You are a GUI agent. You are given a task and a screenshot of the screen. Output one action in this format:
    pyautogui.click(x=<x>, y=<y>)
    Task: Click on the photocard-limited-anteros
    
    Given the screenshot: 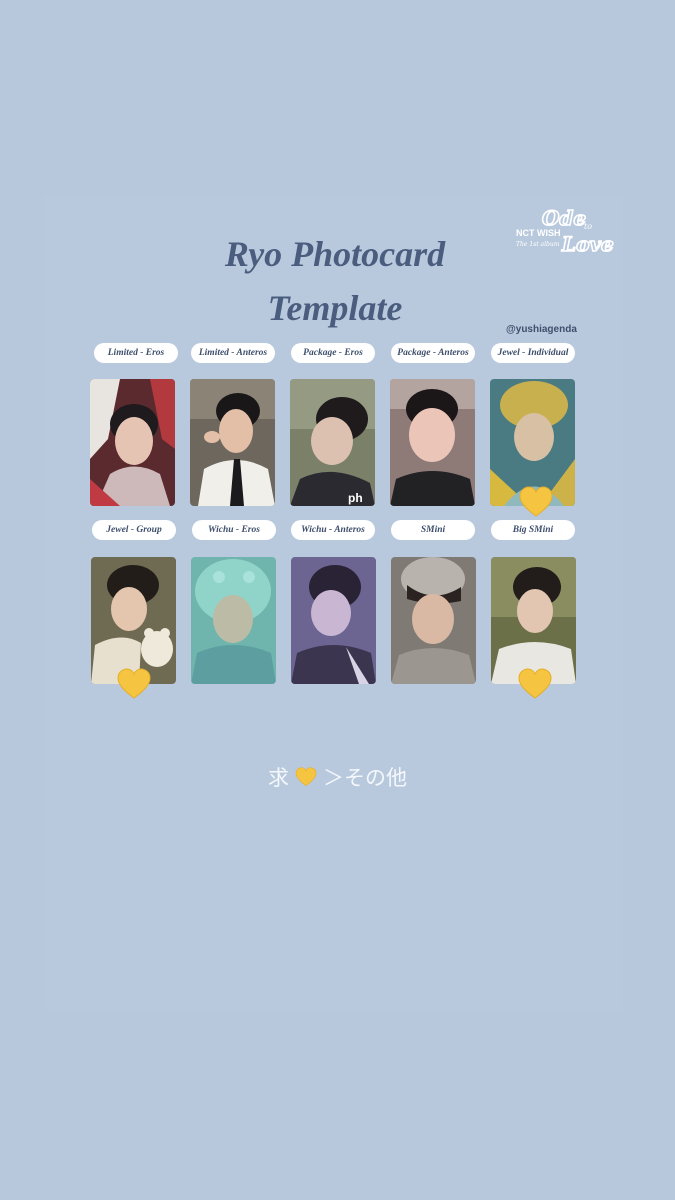 What is the action you would take?
    pyautogui.click(x=232, y=442)
    